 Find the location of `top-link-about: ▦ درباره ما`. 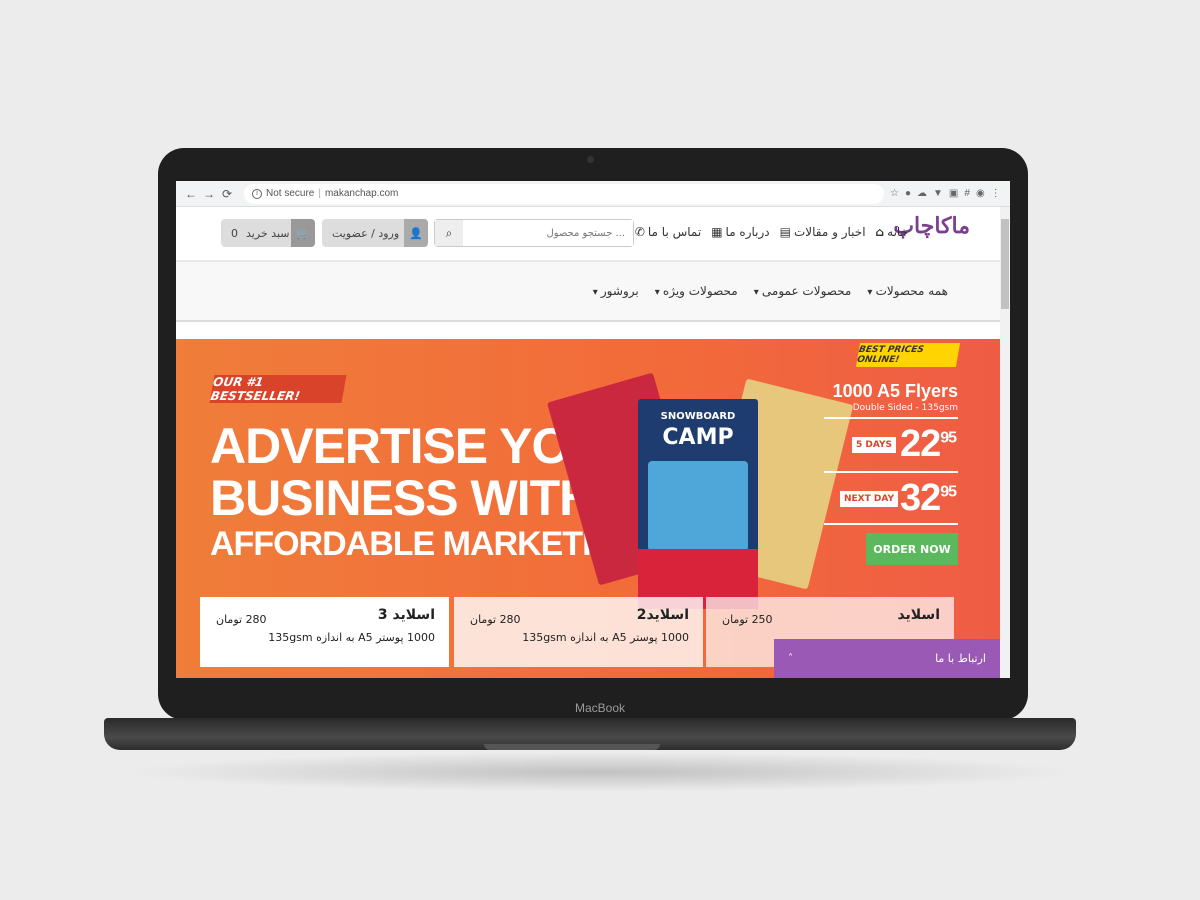

top-link-about: ▦ درباره ما is located at coordinates (740, 232).